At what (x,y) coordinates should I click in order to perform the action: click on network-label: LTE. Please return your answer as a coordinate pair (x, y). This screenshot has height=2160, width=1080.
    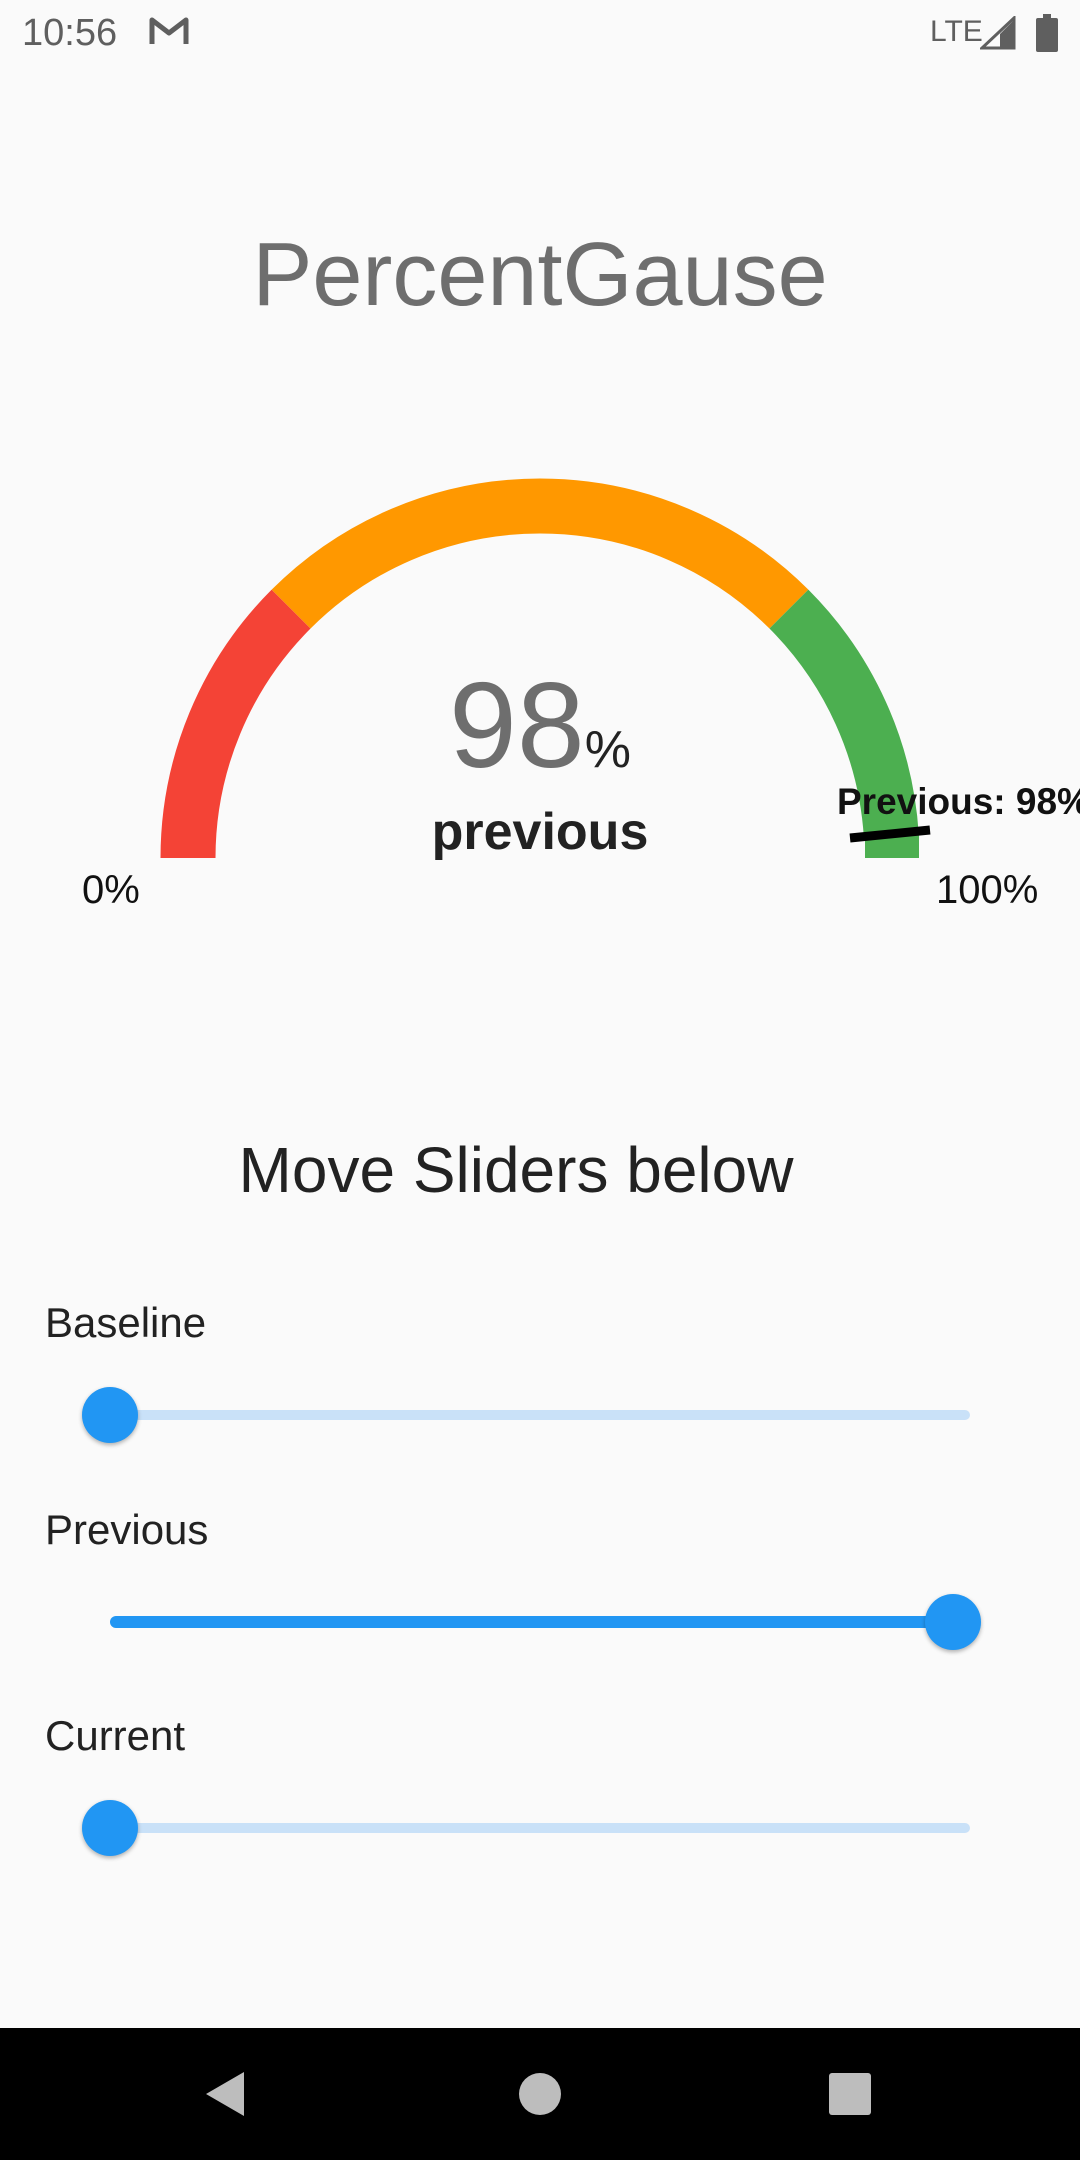
    Looking at the image, I should click on (956, 31).